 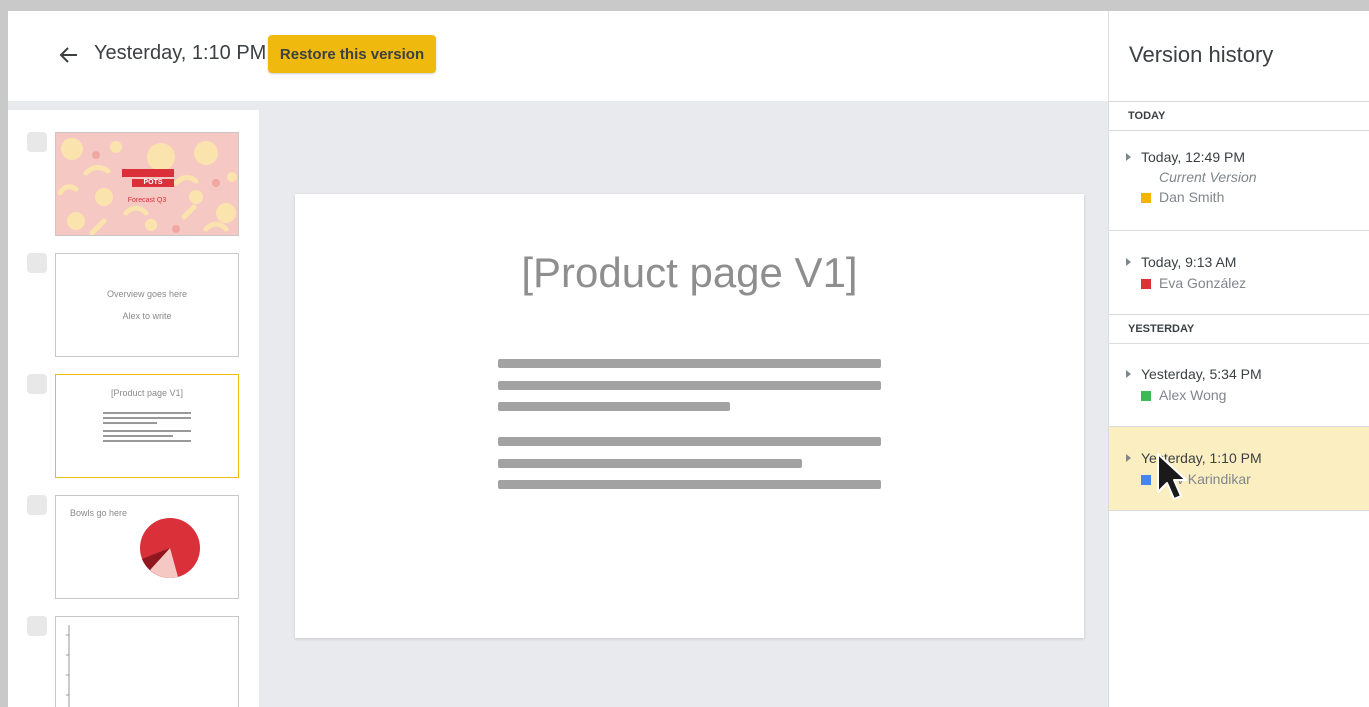 I want to click on brand-logo-line1: PECULIAR, so click(x=148, y=174).